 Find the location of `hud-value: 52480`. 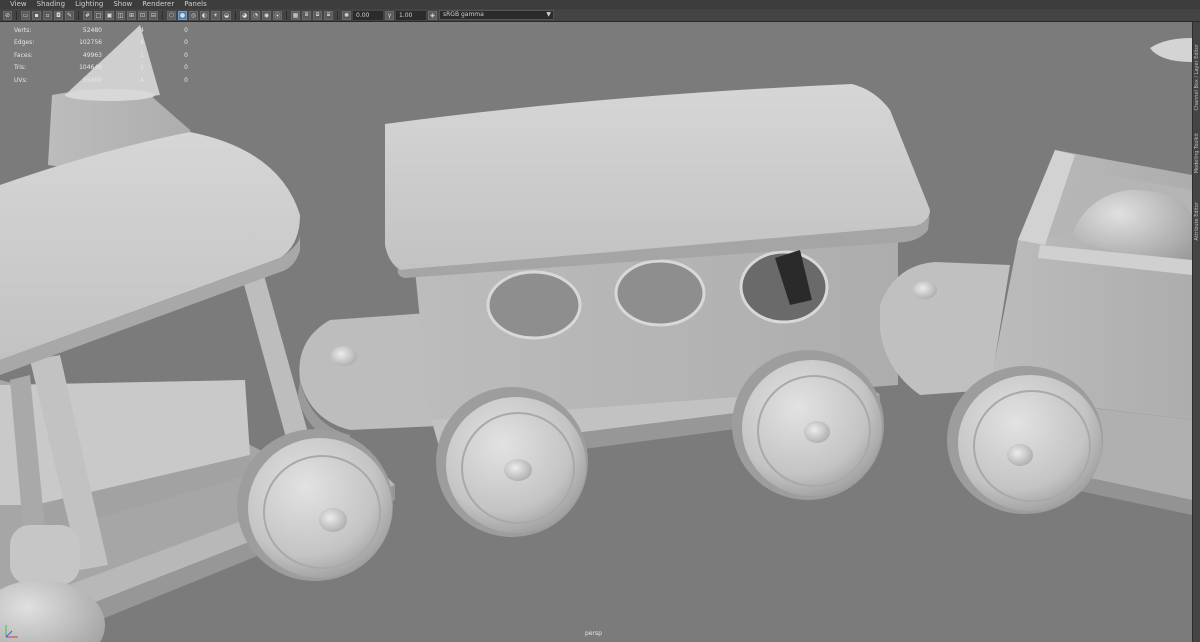

hud-value: 52480 is located at coordinates (92, 30).